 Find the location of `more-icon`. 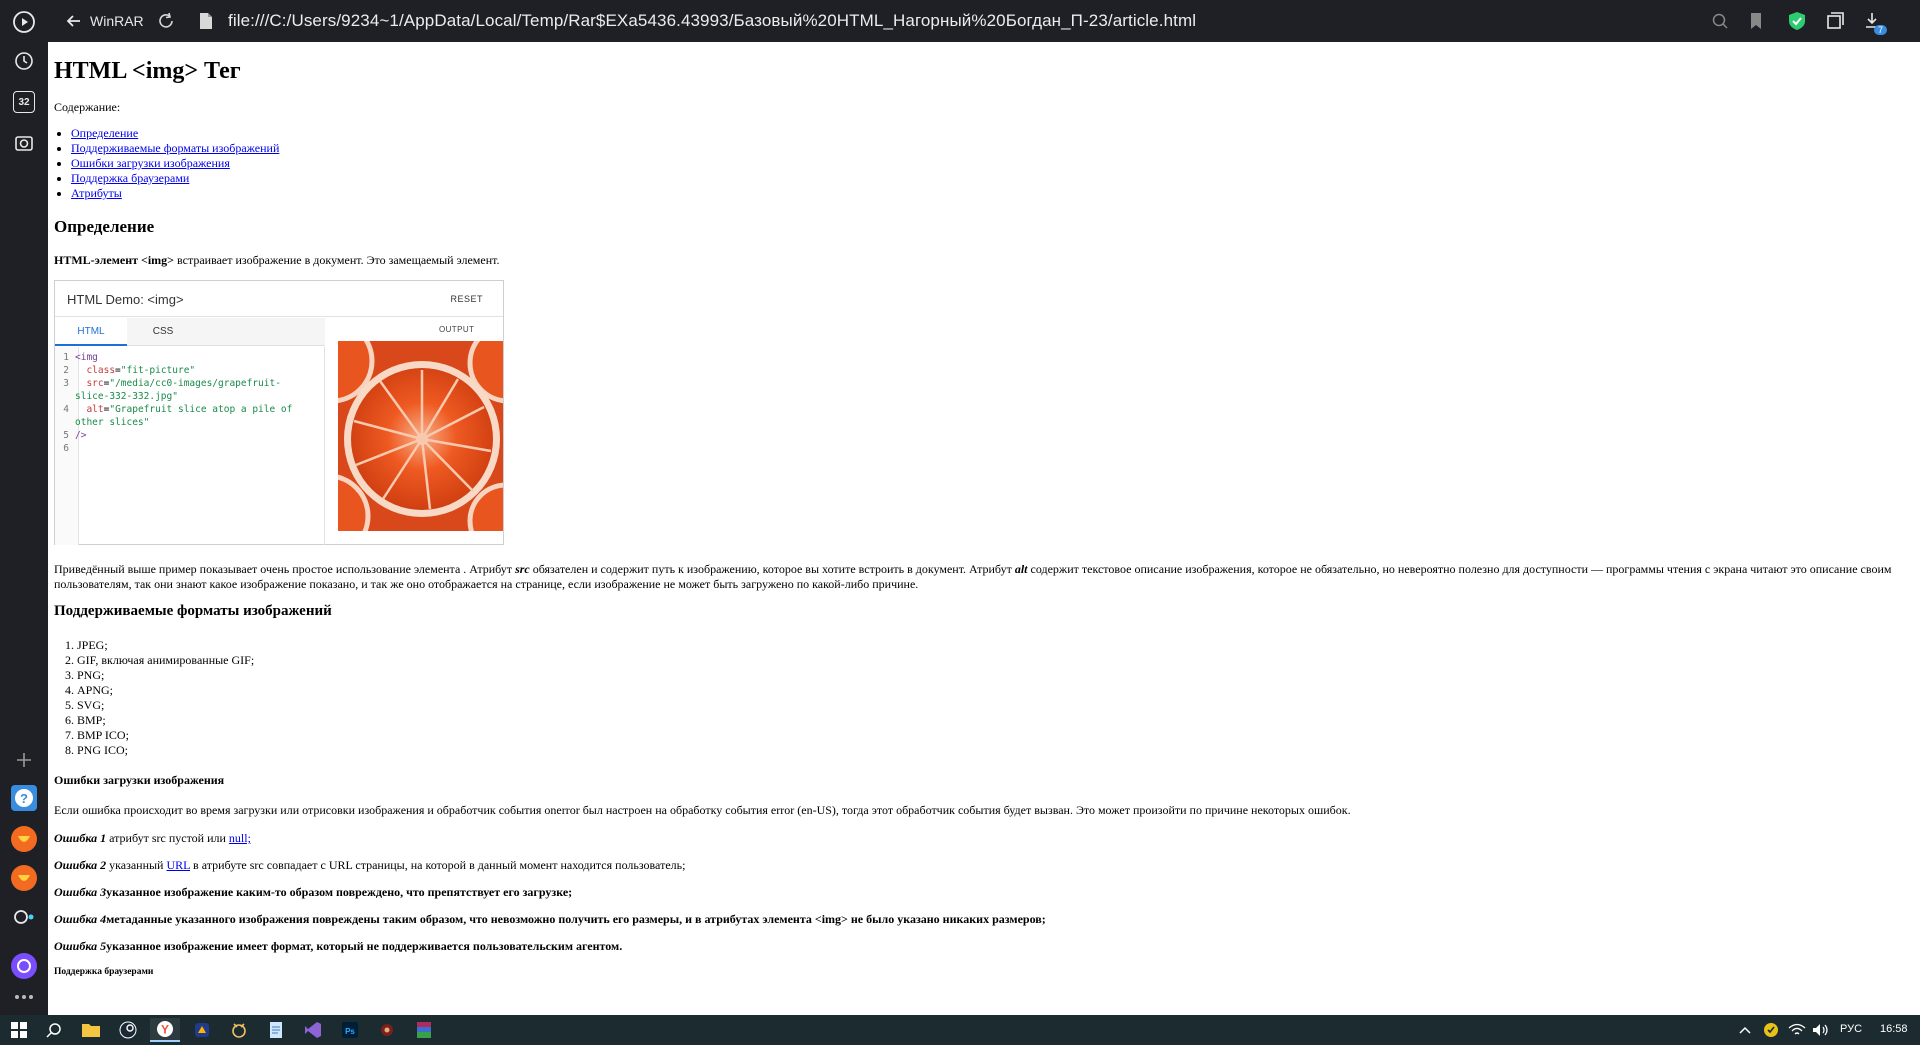

more-icon is located at coordinates (24, 997).